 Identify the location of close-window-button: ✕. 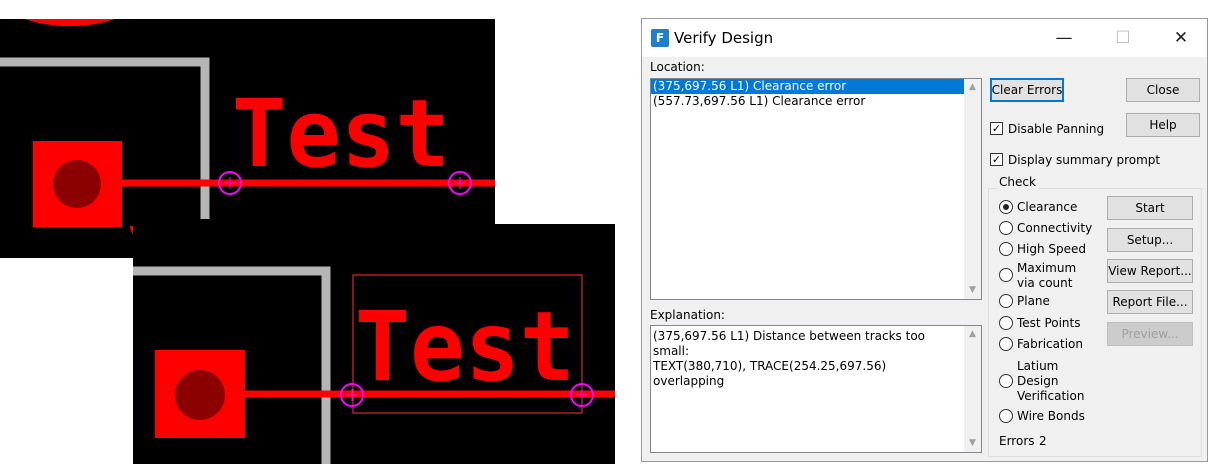
(1181, 38).